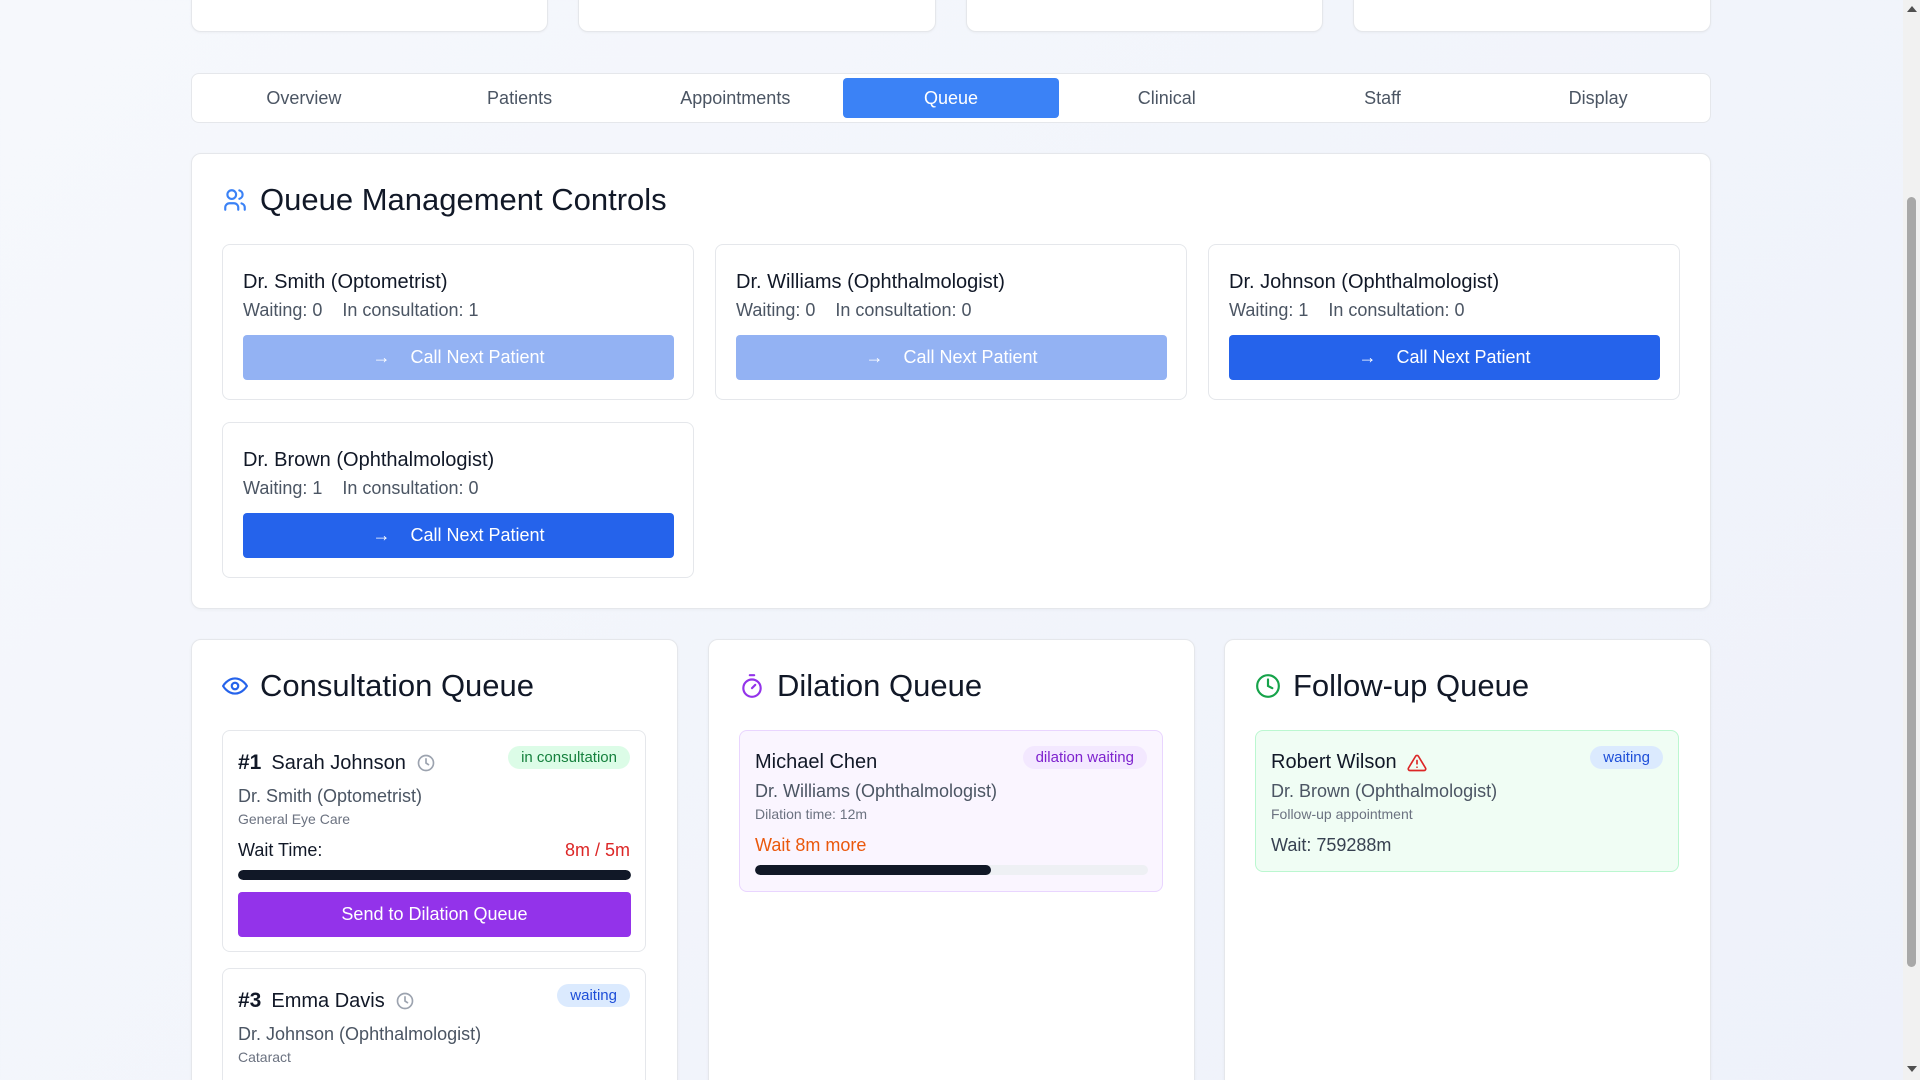 This screenshot has width=1920, height=1080. I want to click on vertical-scrollbar, so click(1911, 540).